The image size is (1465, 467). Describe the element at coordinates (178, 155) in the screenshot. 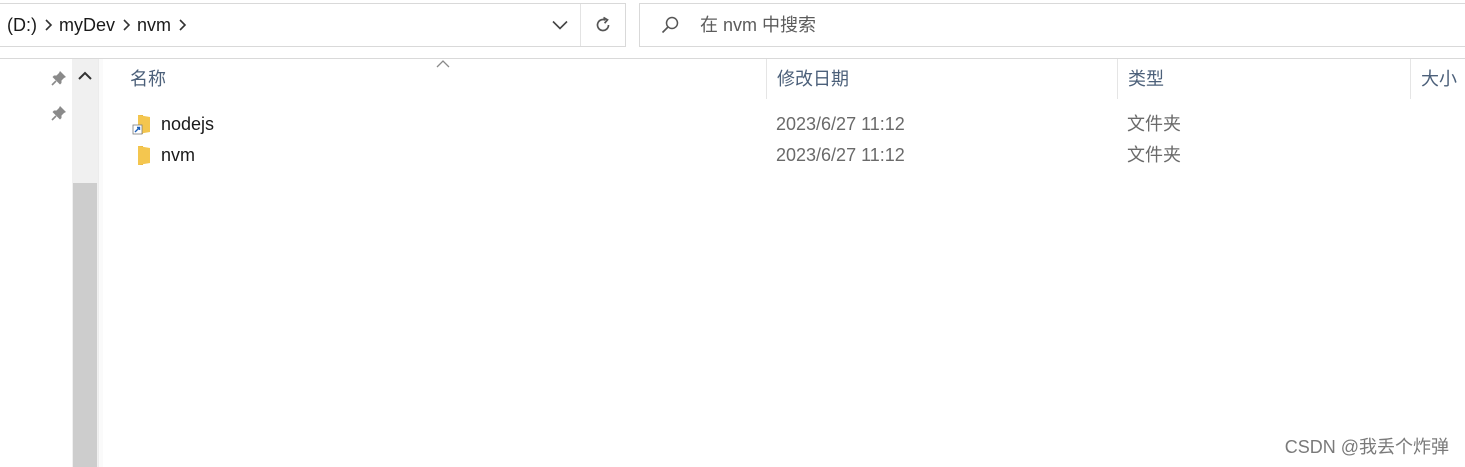

I see `file-name: nvm` at that location.